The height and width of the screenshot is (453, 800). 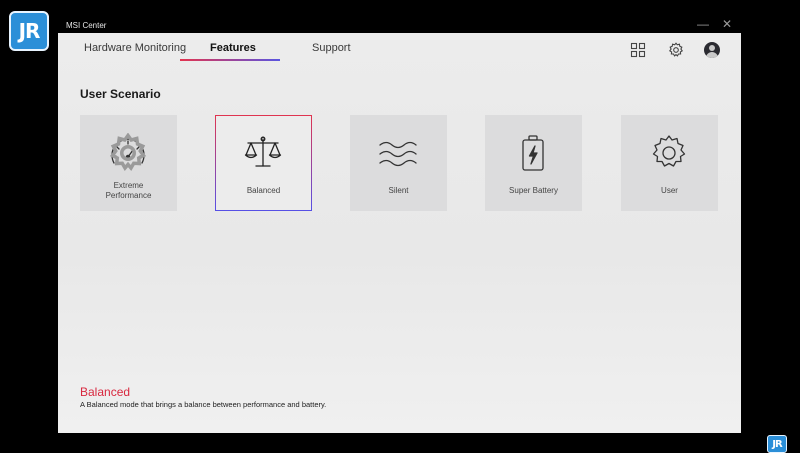 What do you see at coordinates (263, 151) in the screenshot?
I see `scale-icon` at bounding box center [263, 151].